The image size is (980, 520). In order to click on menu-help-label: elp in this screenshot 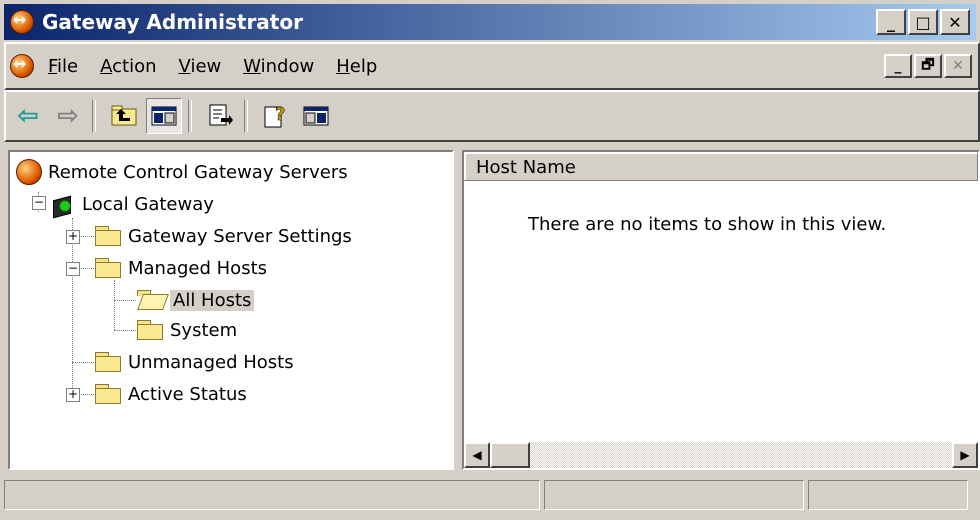, I will do `click(363, 66)`.